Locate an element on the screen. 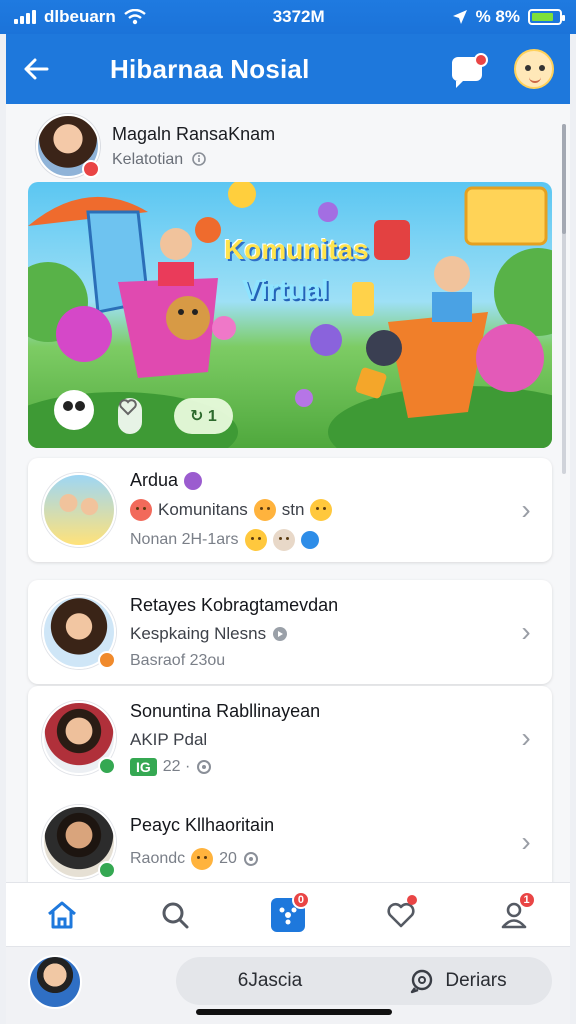  page-title: Hibarnaa Nosial is located at coordinates (210, 68).